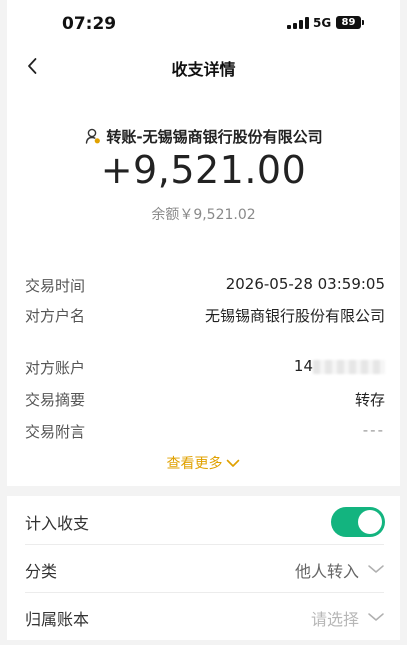 Image resolution: width=407 pixels, height=645 pixels. What do you see at coordinates (203, 642) in the screenshot?
I see `bottom-divider` at bounding box center [203, 642].